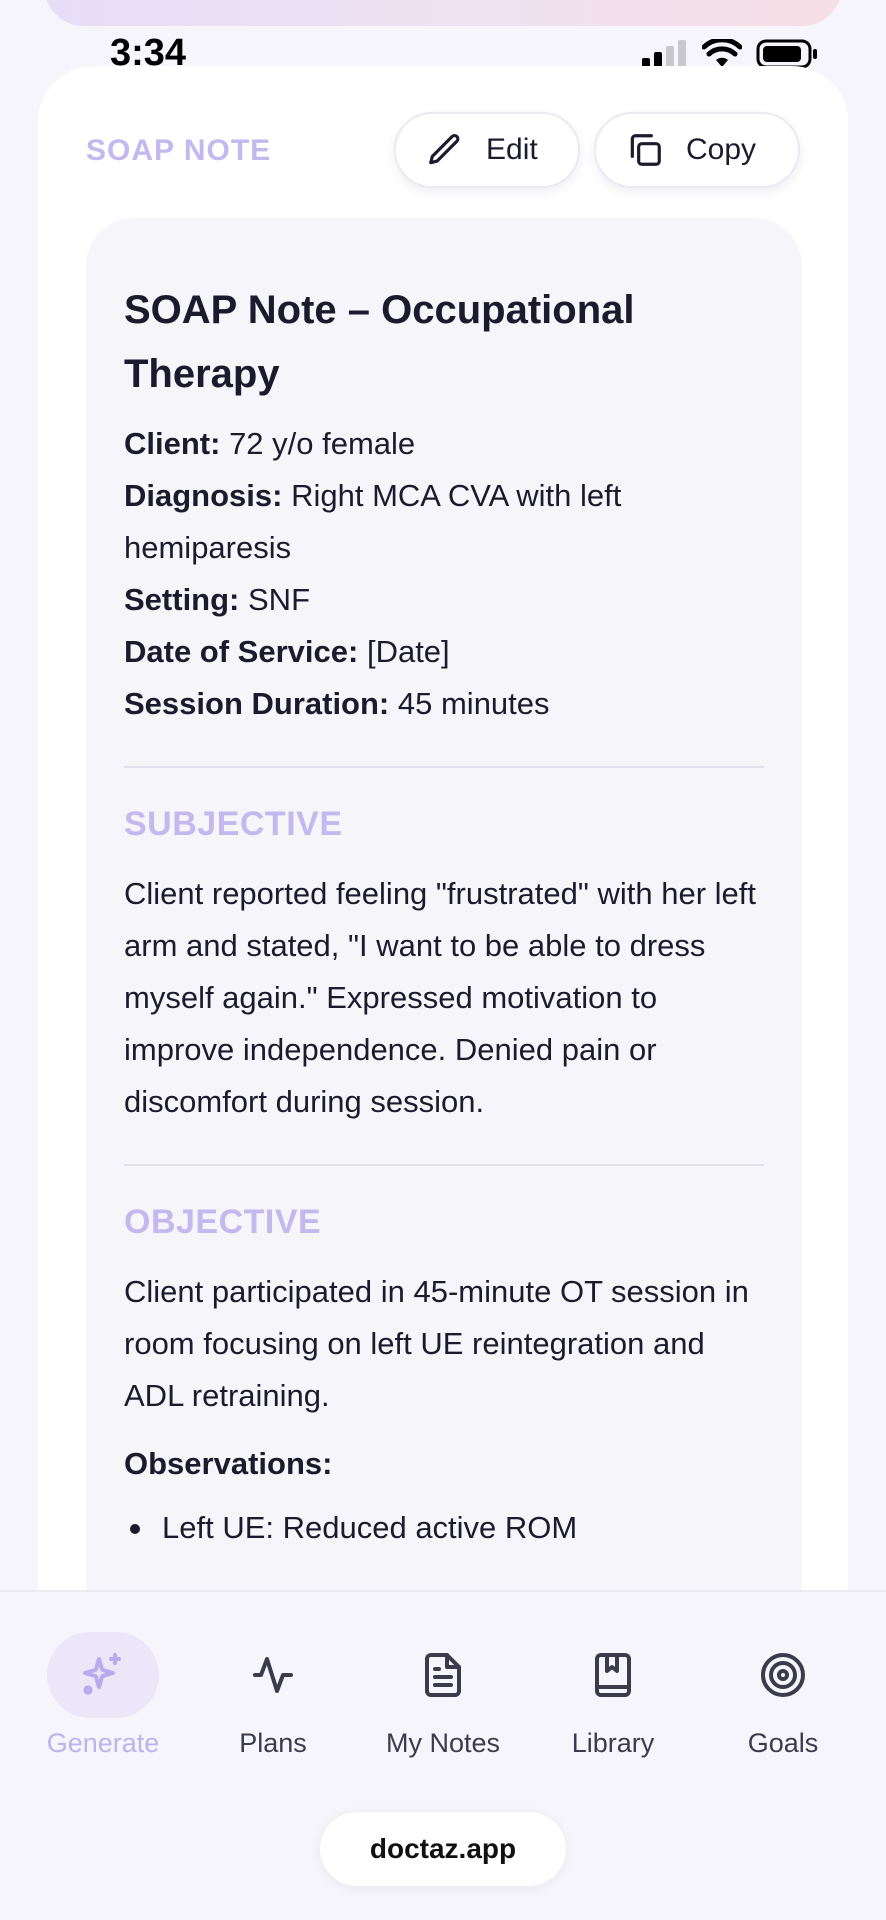  What do you see at coordinates (228, 1463) in the screenshot?
I see `observations-heading: Observations:` at bounding box center [228, 1463].